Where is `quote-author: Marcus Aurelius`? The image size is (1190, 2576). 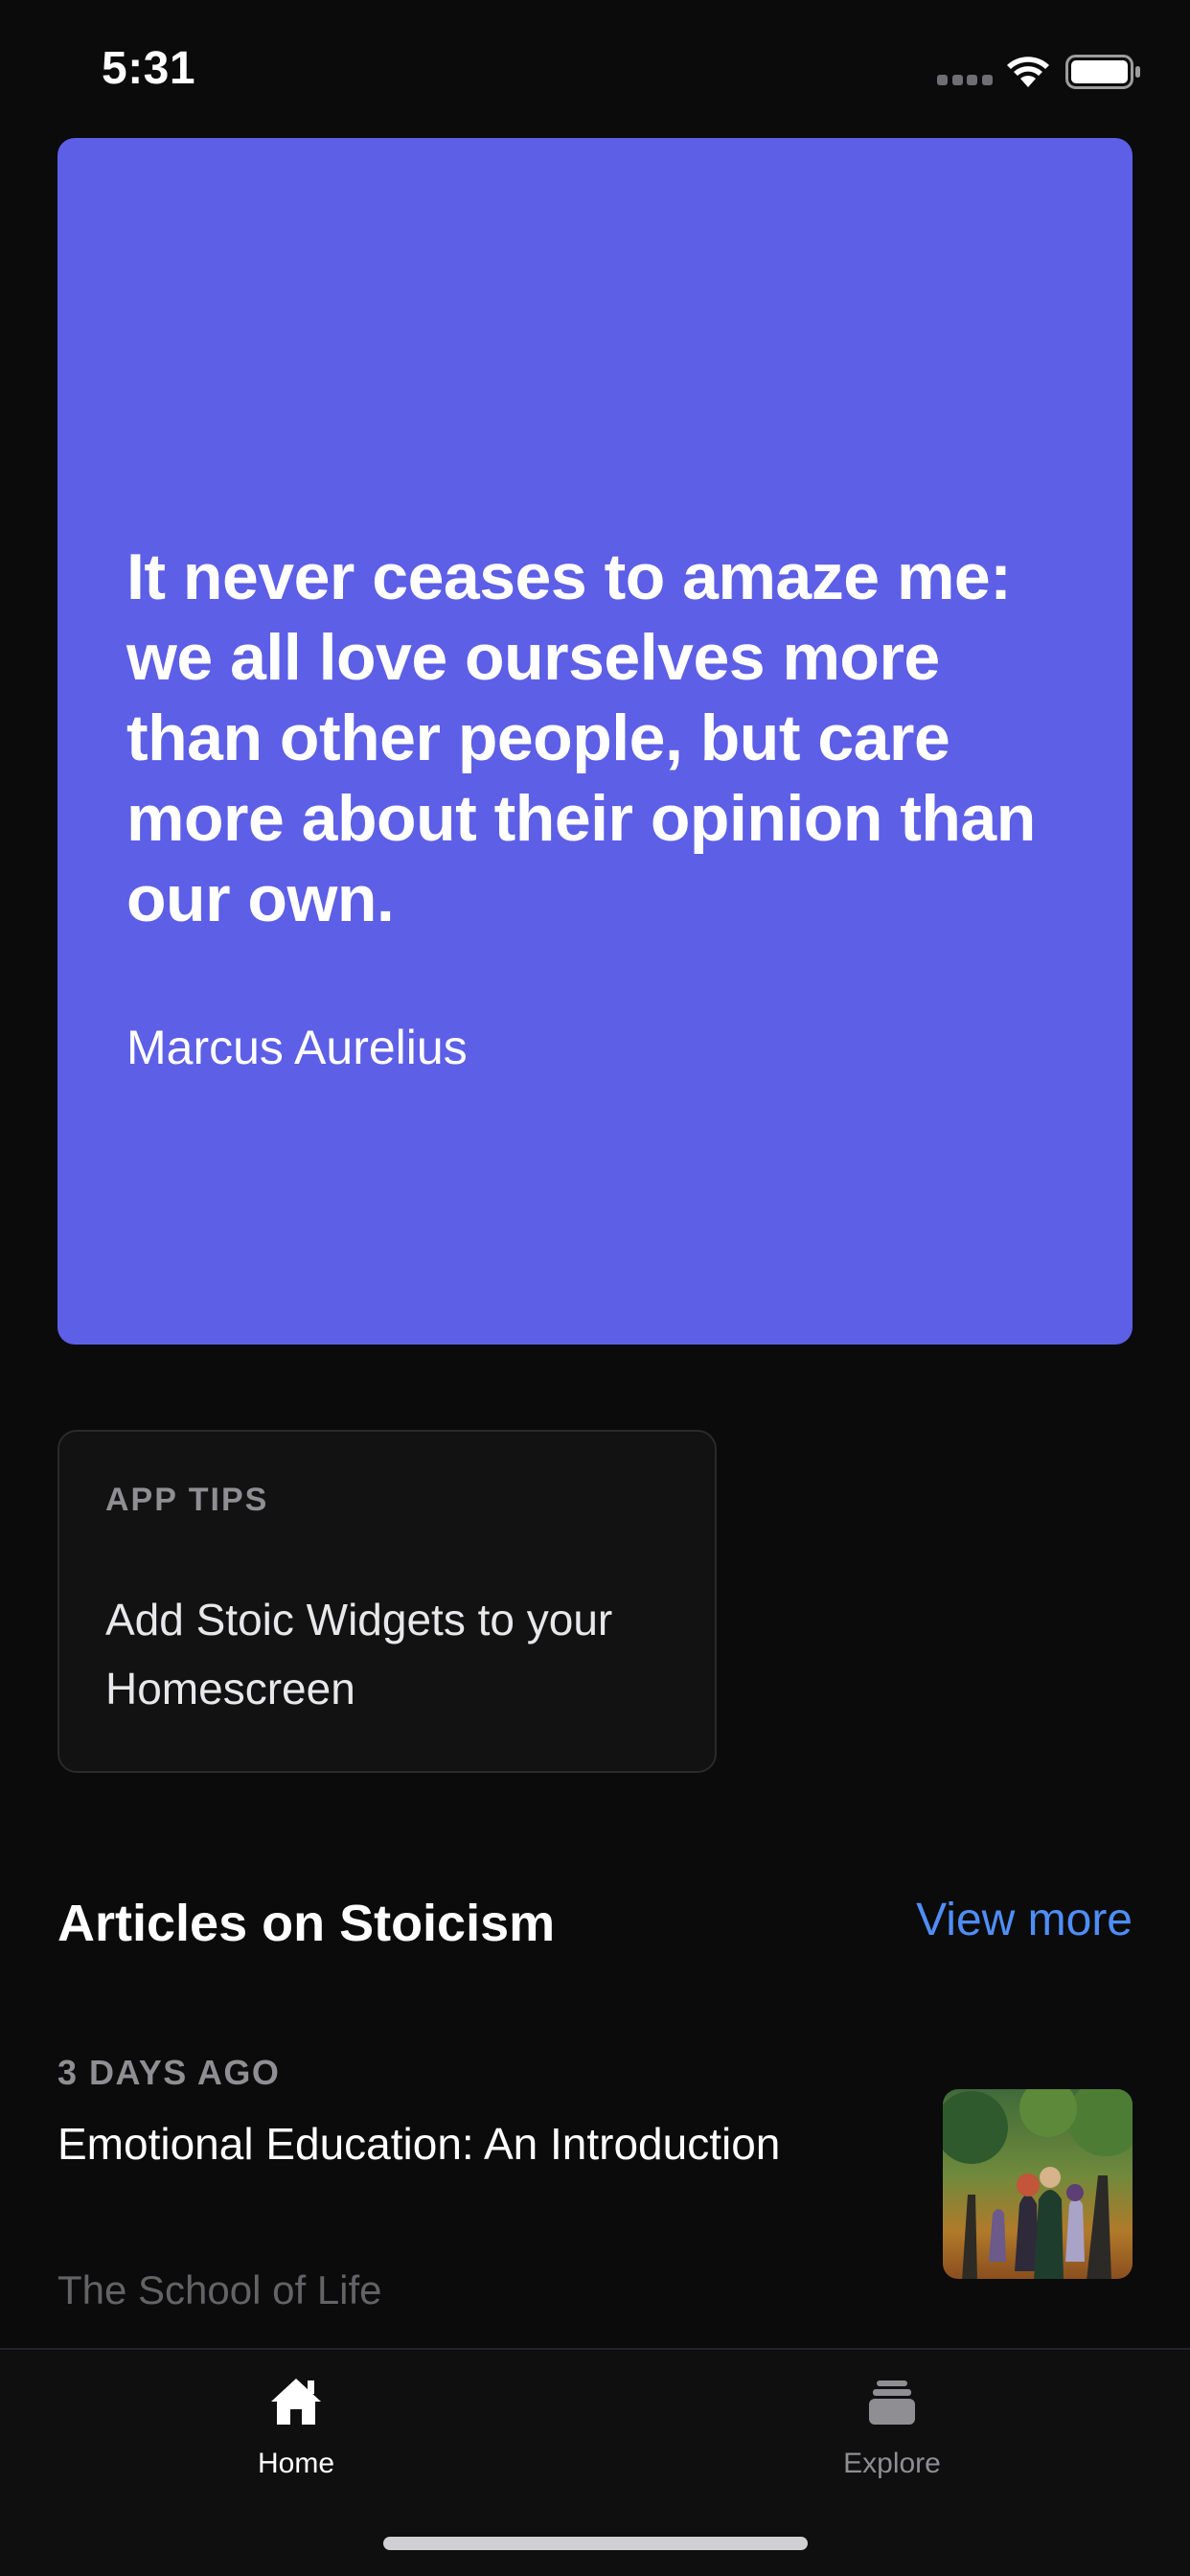
quote-author: Marcus Aurelius is located at coordinates (297, 1047).